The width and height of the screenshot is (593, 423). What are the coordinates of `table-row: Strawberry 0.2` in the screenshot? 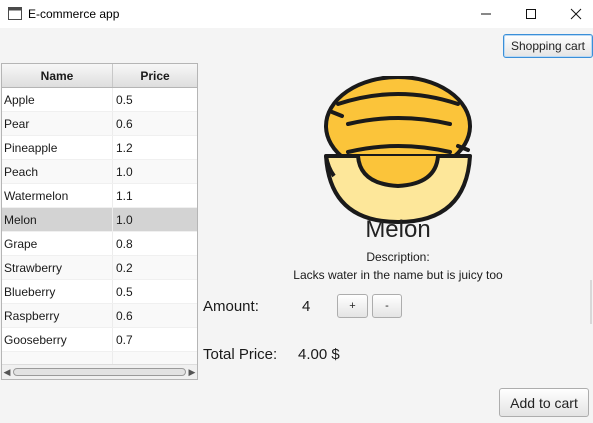 It's located at (99, 268).